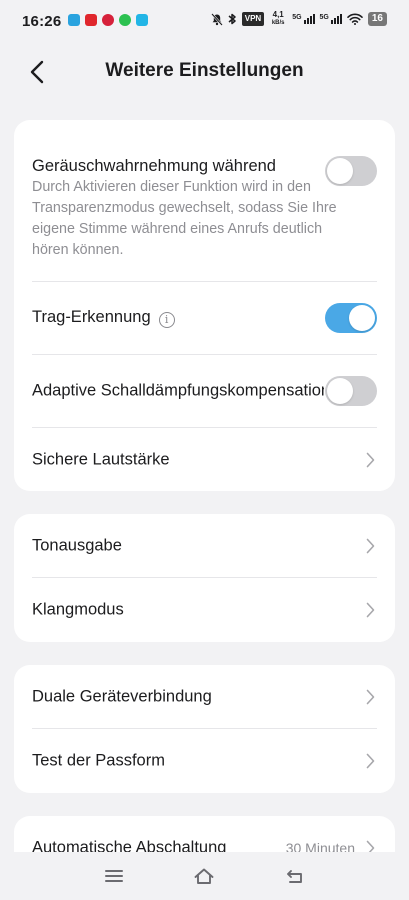 The image size is (409, 900). Describe the element at coordinates (125, 20) in the screenshot. I see `whatsapp-icon` at that location.